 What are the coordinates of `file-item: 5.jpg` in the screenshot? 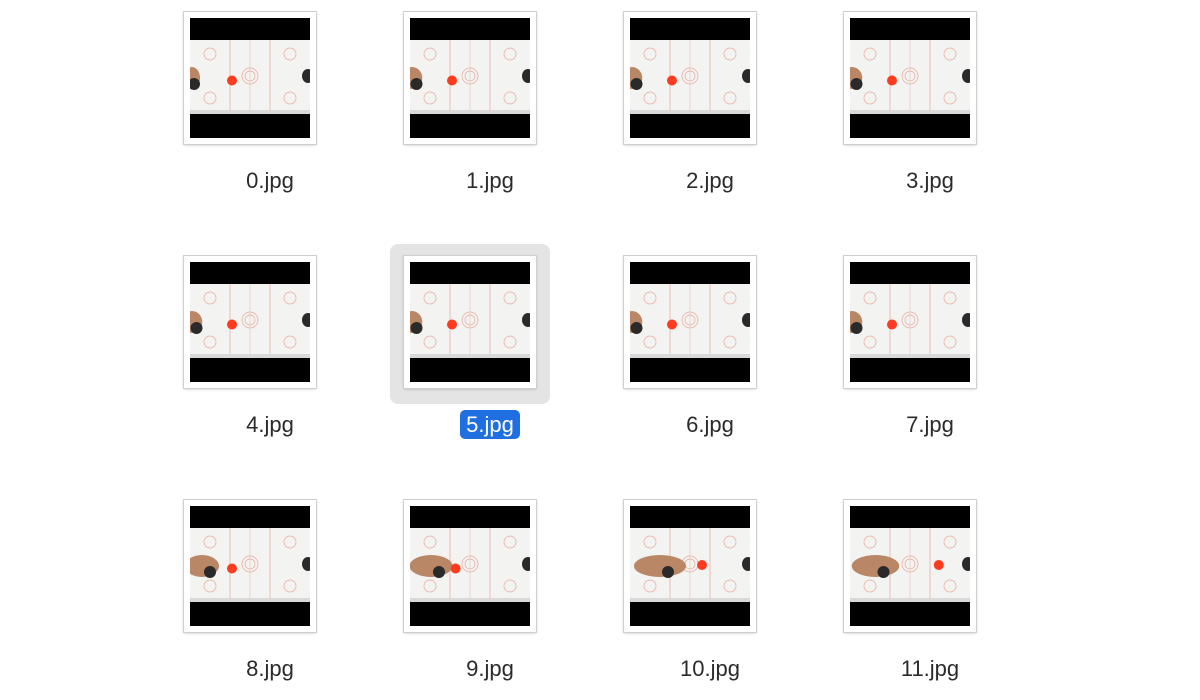 It's located at (452, 344).